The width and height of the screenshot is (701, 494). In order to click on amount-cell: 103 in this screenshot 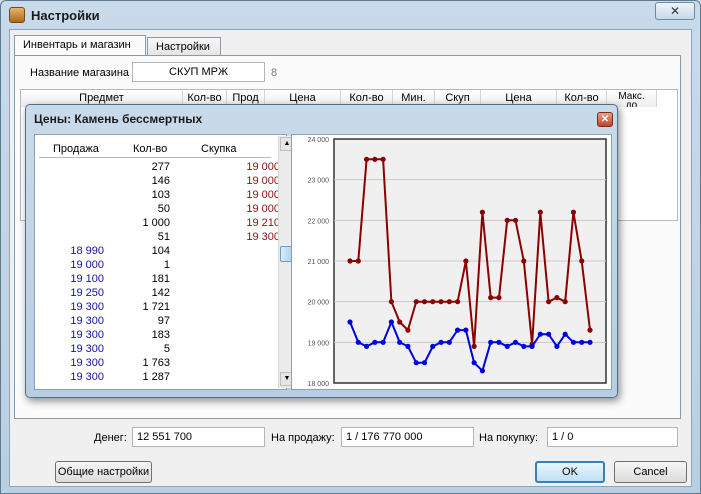, I will do `click(160, 195)`.